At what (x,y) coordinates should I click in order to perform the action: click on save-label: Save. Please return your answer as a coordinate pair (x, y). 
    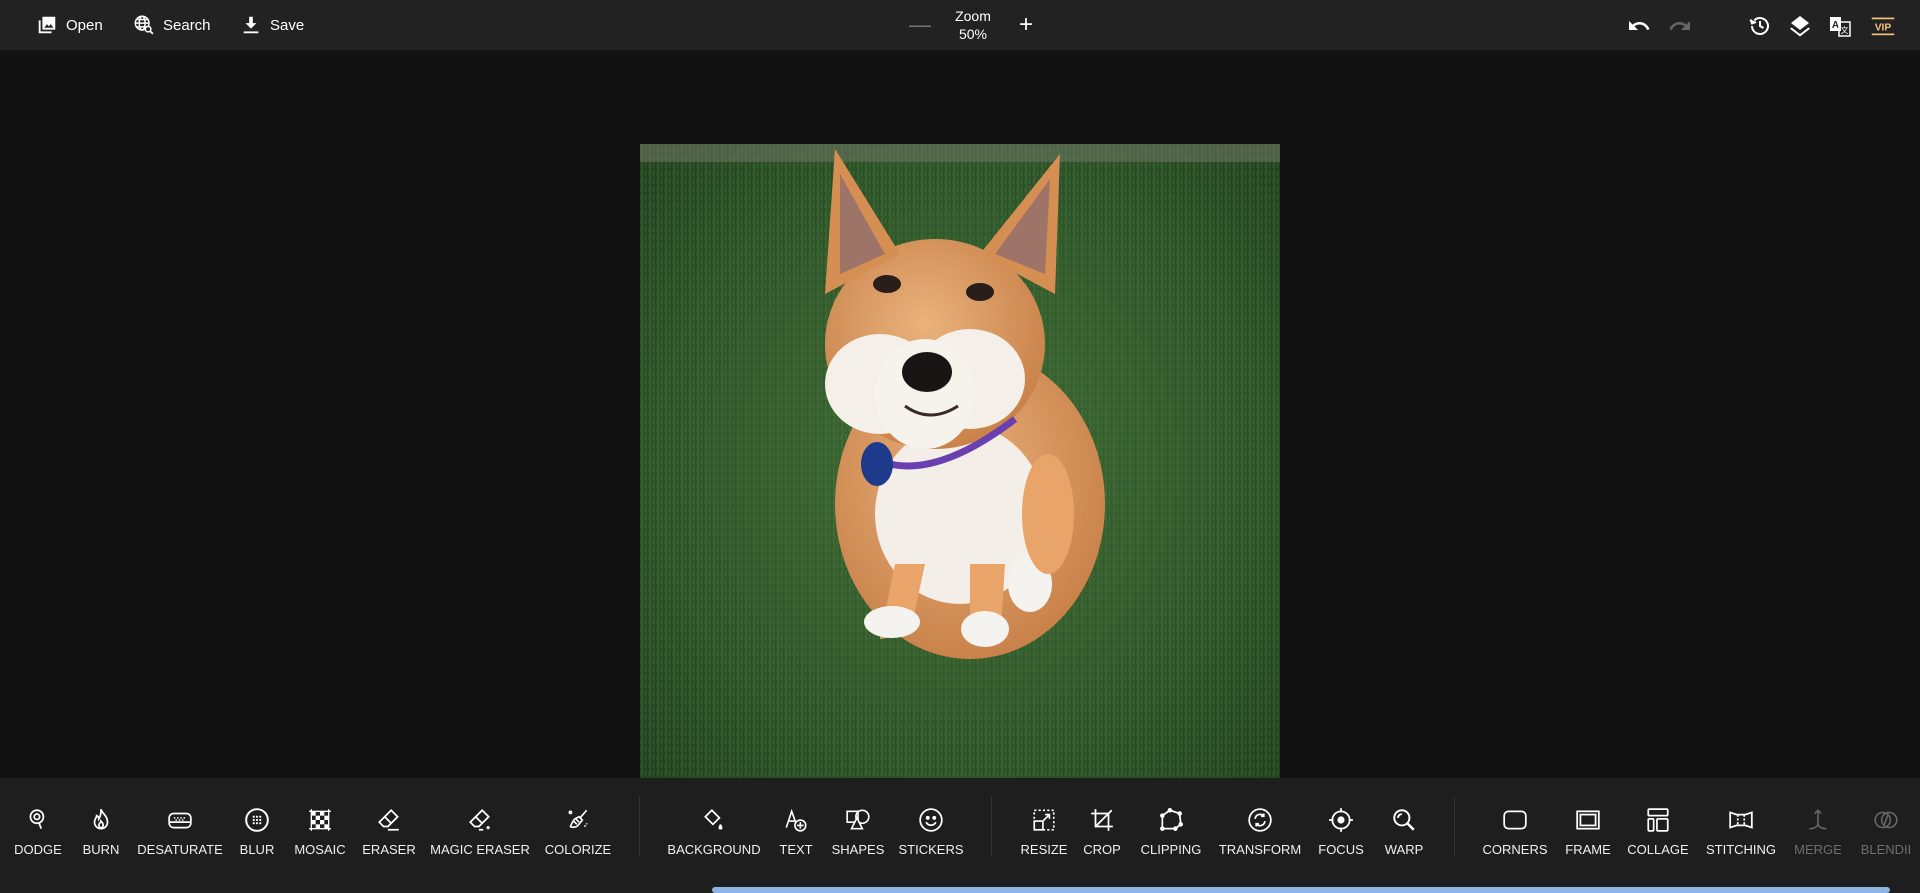
    Looking at the image, I should click on (287, 25).